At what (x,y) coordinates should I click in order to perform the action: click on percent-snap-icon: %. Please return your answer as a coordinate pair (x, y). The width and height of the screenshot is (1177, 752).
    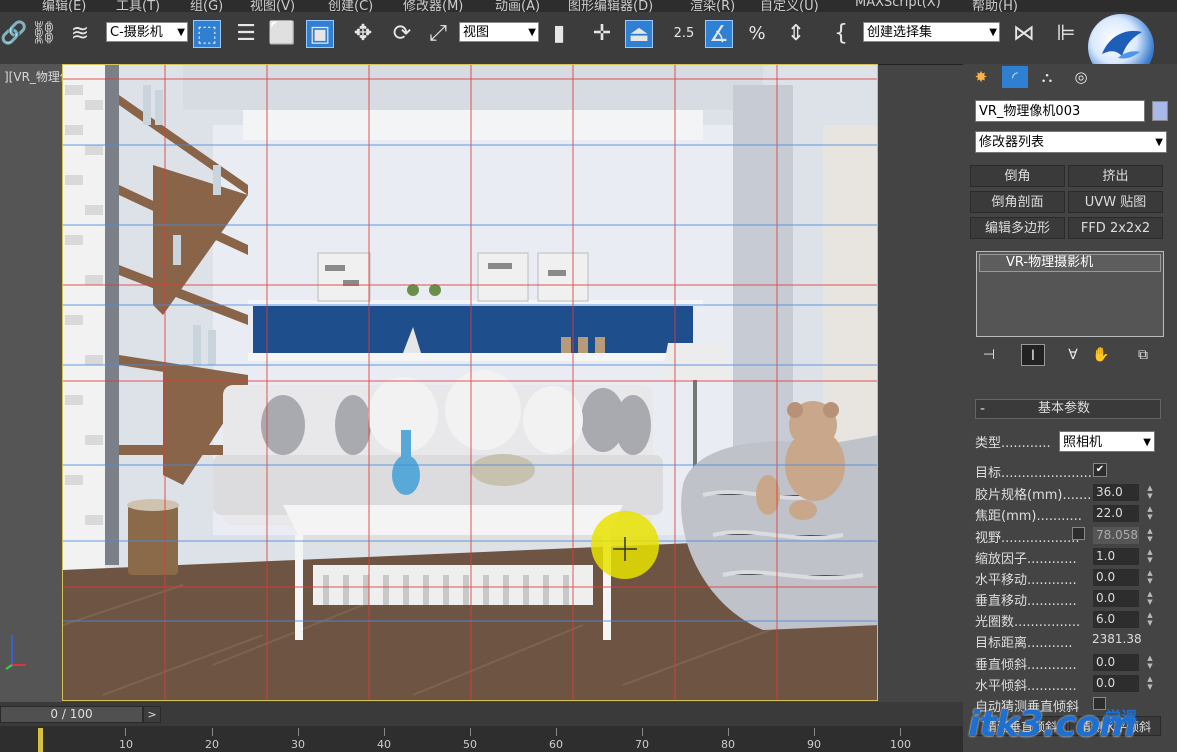
    Looking at the image, I should click on (757, 34).